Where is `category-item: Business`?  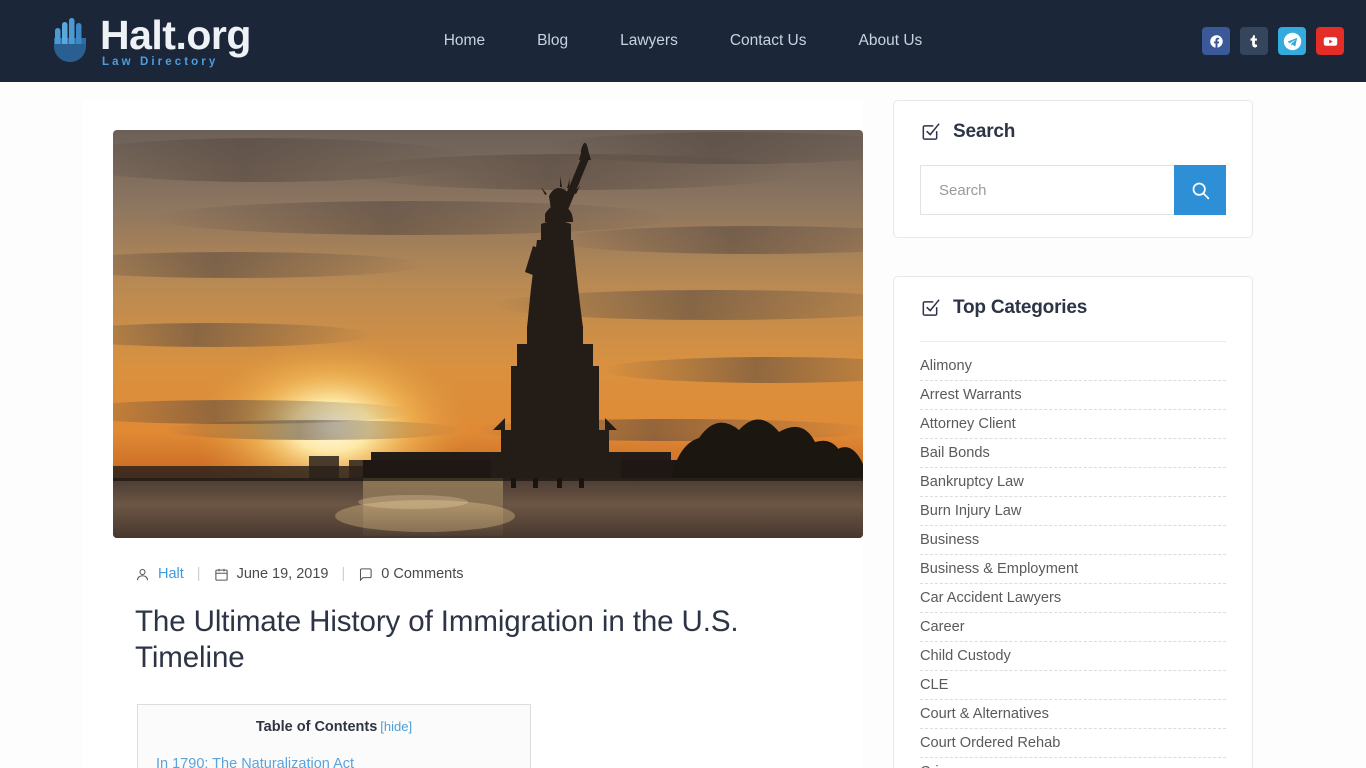
category-item: Business is located at coordinates (1073, 540).